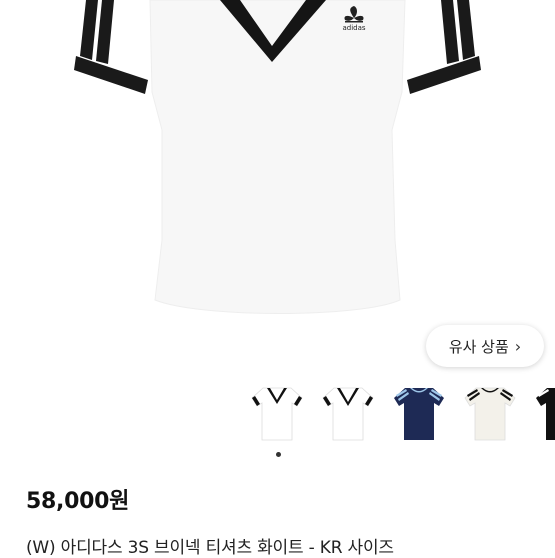 The width and height of the screenshot is (555, 558). I want to click on similar-products-label: 유사 상품, so click(478, 346).